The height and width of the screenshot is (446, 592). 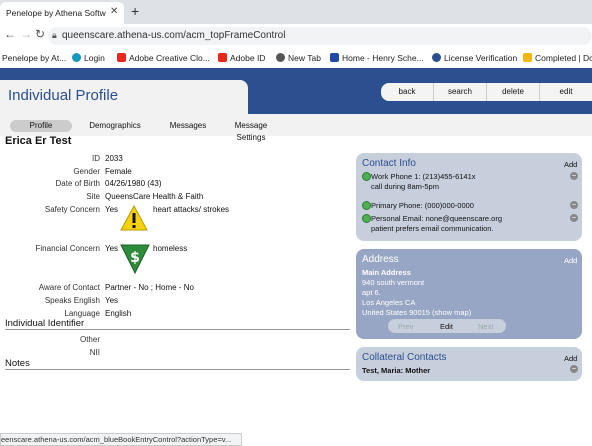 I want to click on forward-arrow-icon: →, so click(x=26, y=34).